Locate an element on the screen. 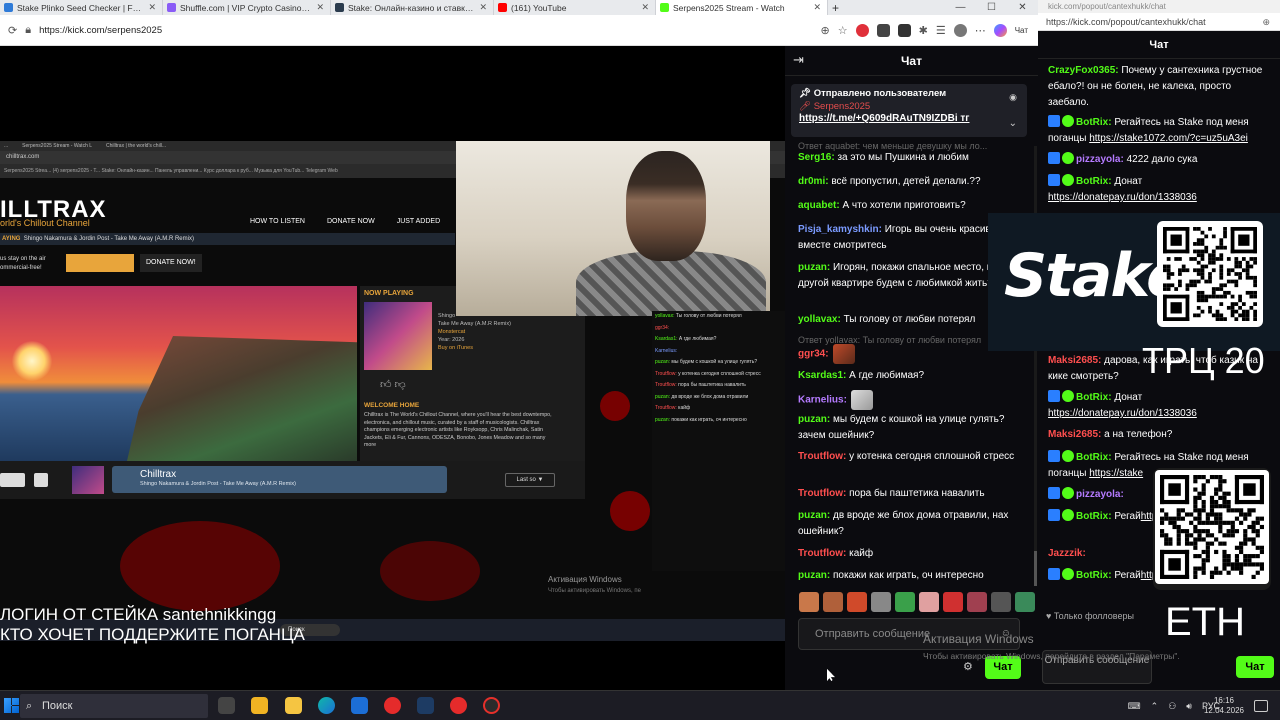 The image size is (1280, 720). chat-username: aquabet: is located at coordinates (819, 205).